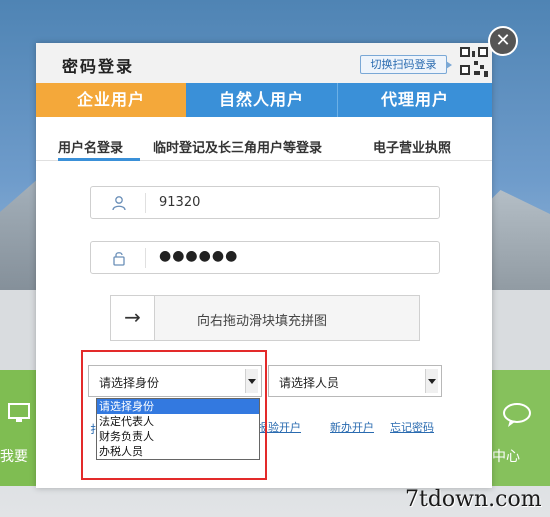 This screenshot has height=517, width=550. Describe the element at coordinates (237, 146) in the screenshot. I see `subtab-temporary-login: 临时登记及长三角用户等登录` at that location.